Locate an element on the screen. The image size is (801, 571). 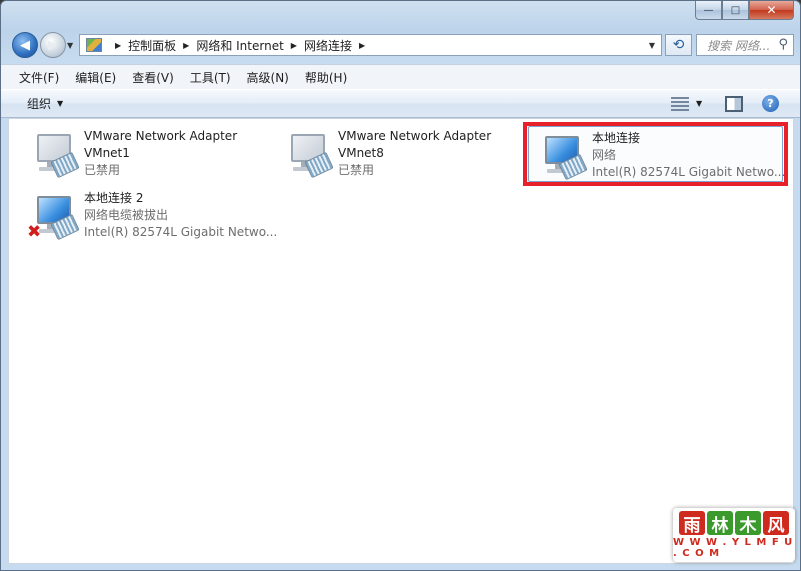
watermark-char: 风 is located at coordinates (776, 523).